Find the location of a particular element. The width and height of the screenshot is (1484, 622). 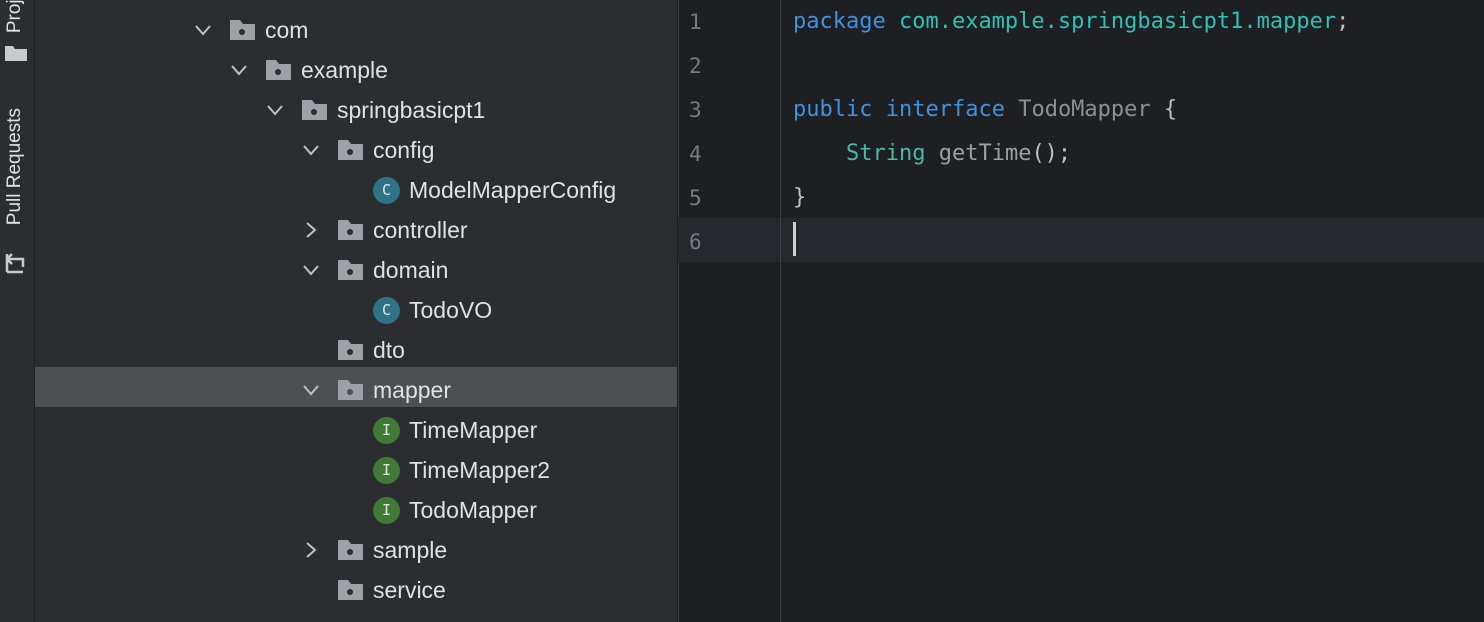

tree-item-label: TodoVO is located at coordinates (451, 310).